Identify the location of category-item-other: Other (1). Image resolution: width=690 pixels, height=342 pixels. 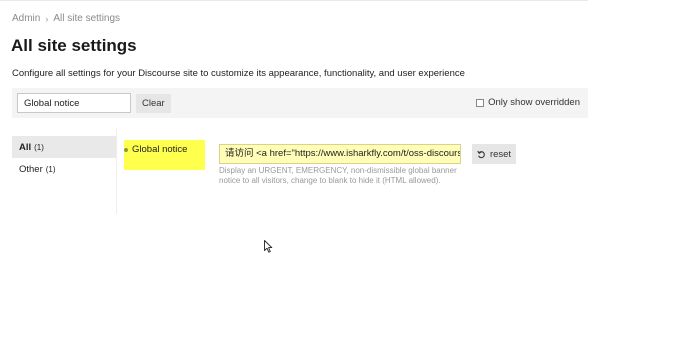
(64, 169).